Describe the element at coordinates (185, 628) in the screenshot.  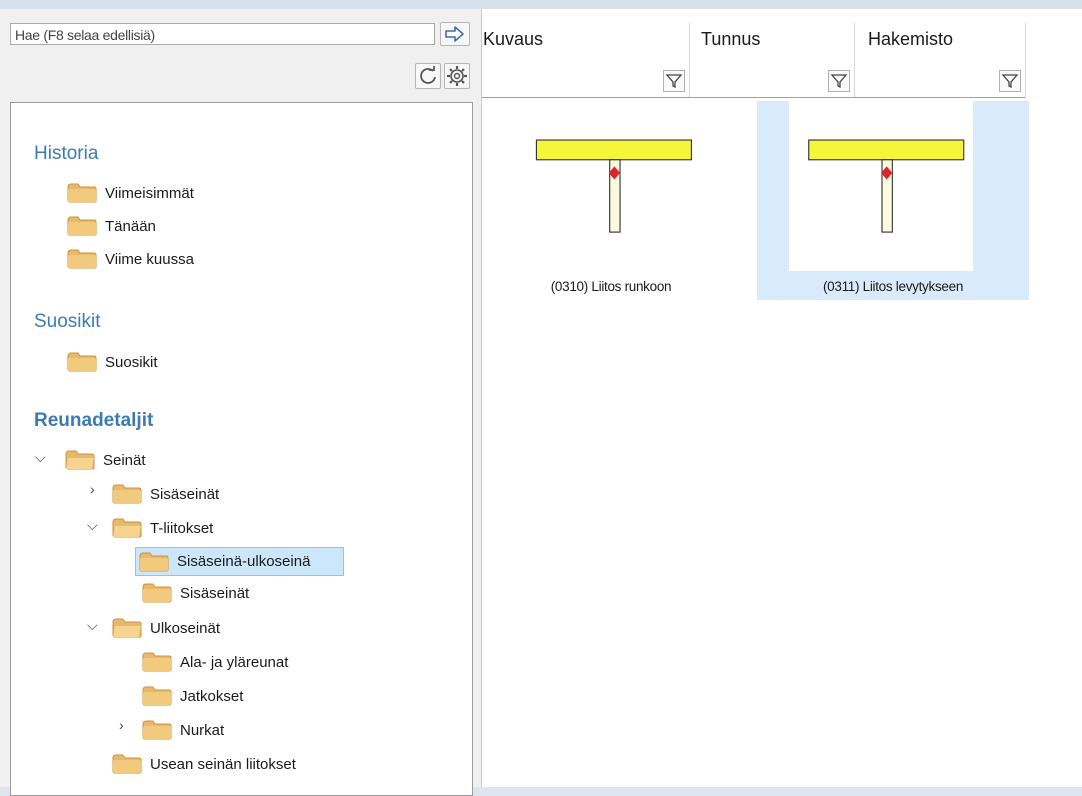
I see `tree-item-label: Ulkoseinät` at that location.